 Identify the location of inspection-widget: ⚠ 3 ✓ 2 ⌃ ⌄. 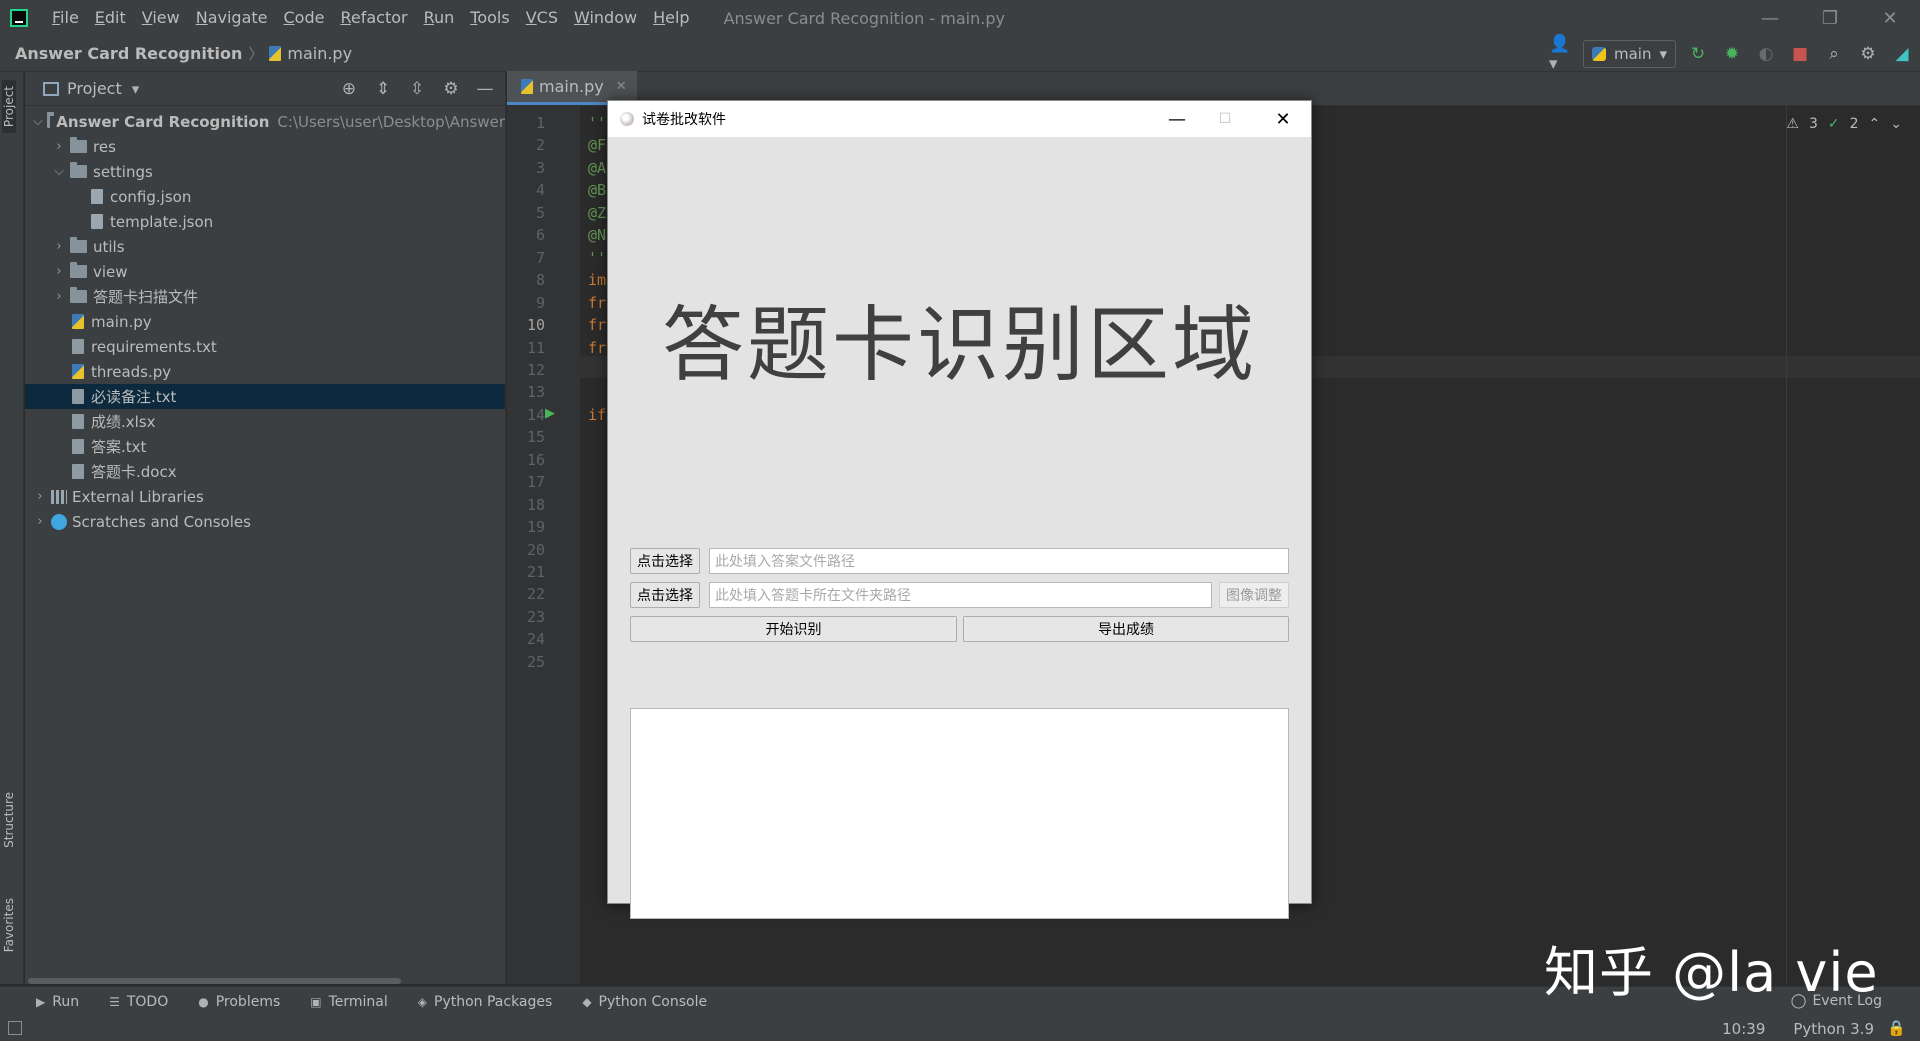
(1844, 124).